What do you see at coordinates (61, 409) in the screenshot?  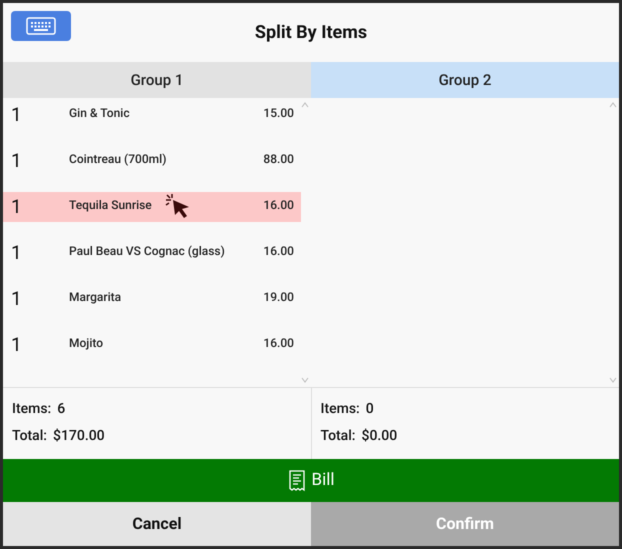 I see `items-count: 6` at bounding box center [61, 409].